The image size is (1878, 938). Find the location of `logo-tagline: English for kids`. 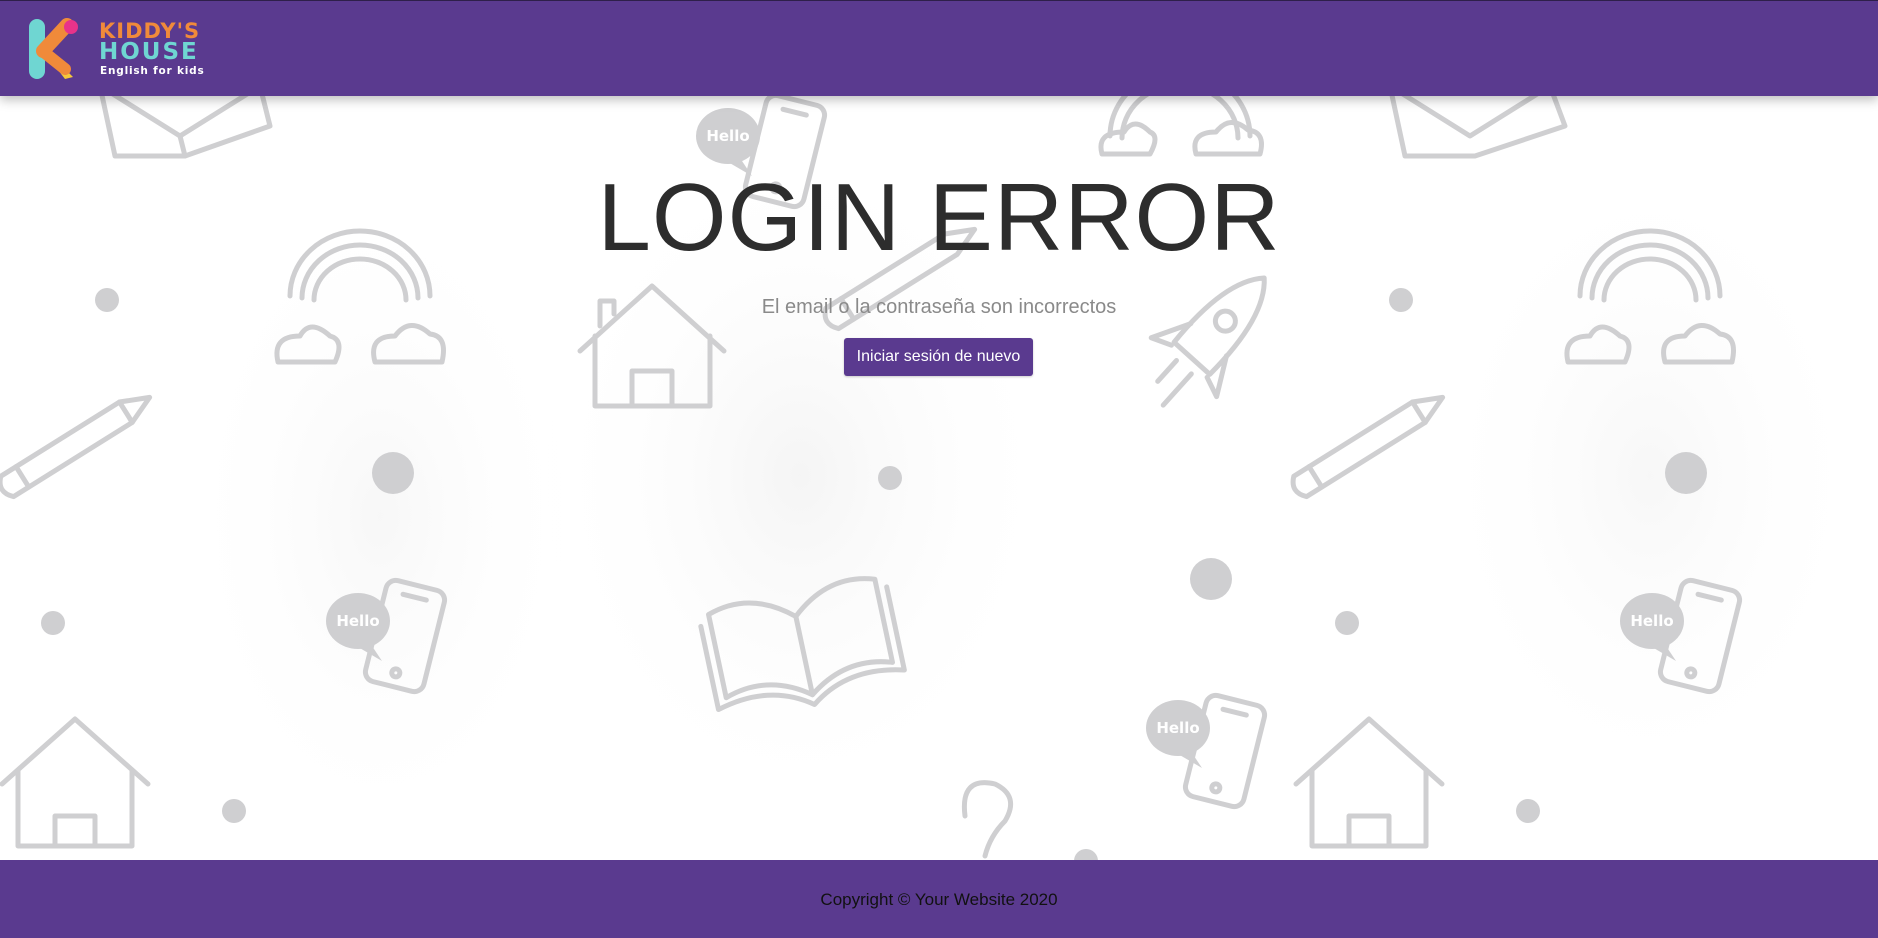

logo-tagline: English for kids is located at coordinates (152, 71).